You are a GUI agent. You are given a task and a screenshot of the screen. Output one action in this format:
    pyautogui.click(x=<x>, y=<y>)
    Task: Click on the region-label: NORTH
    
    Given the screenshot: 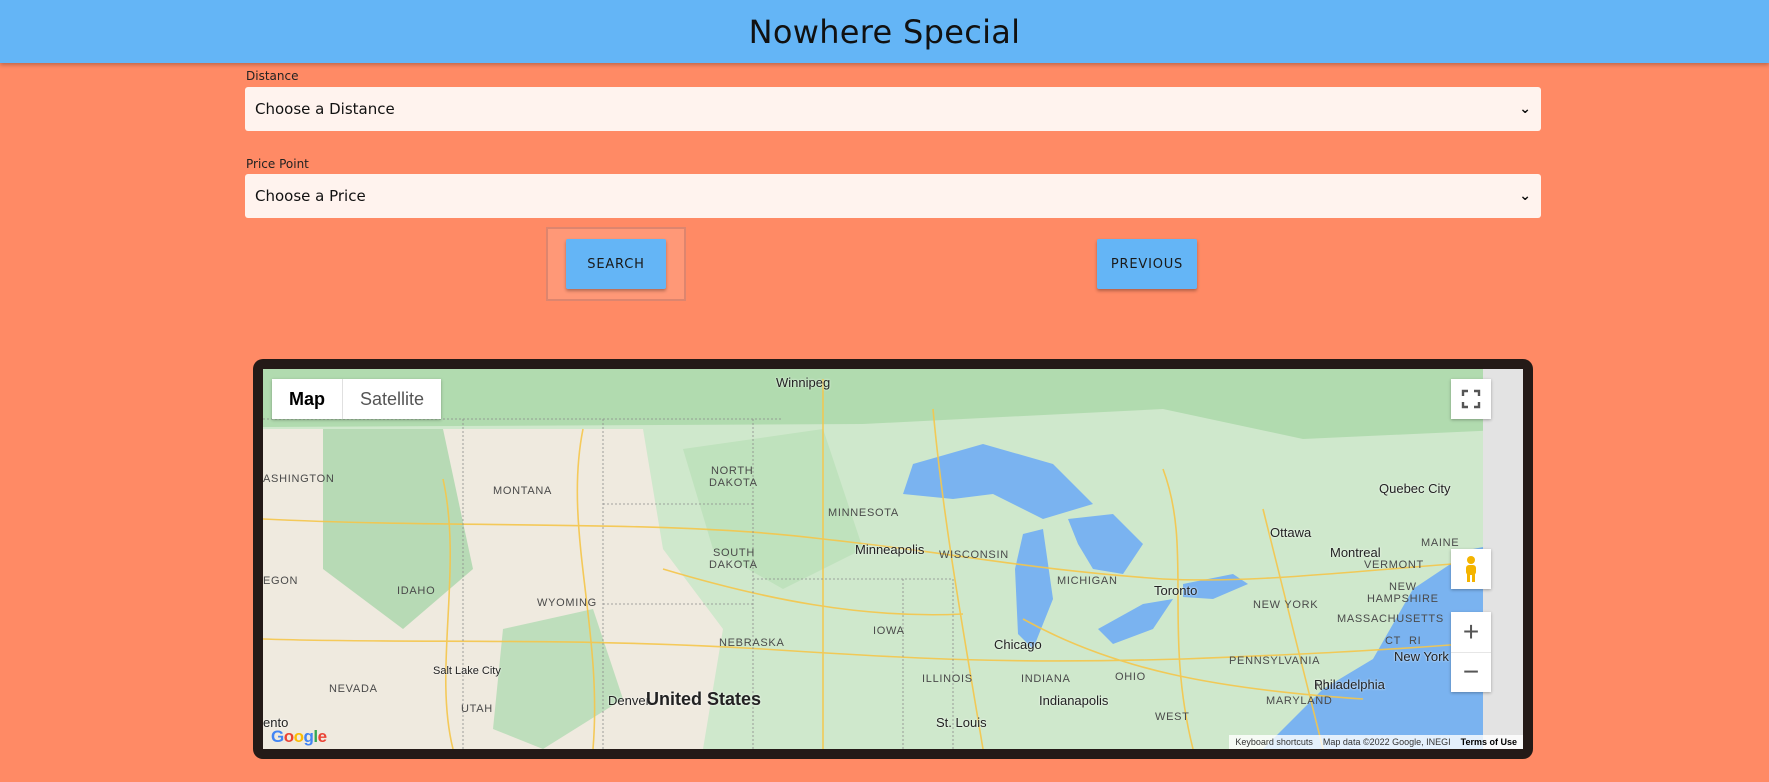 What is the action you would take?
    pyautogui.click(x=732, y=471)
    